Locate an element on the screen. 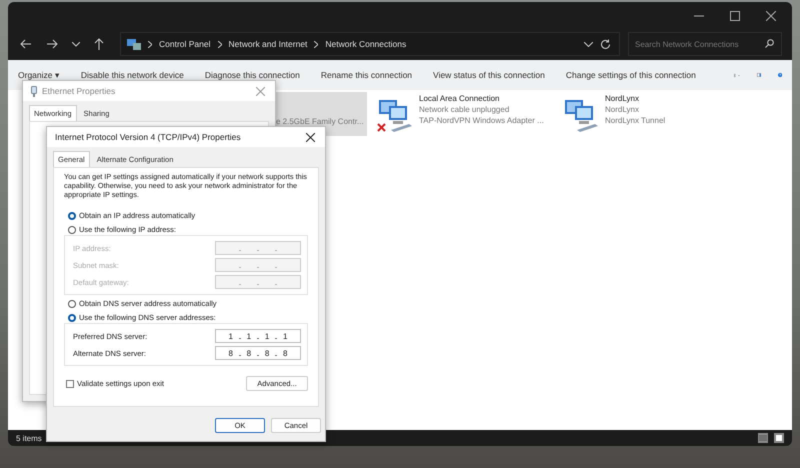  dialog-title: Ethernet Properties is located at coordinates (79, 91).